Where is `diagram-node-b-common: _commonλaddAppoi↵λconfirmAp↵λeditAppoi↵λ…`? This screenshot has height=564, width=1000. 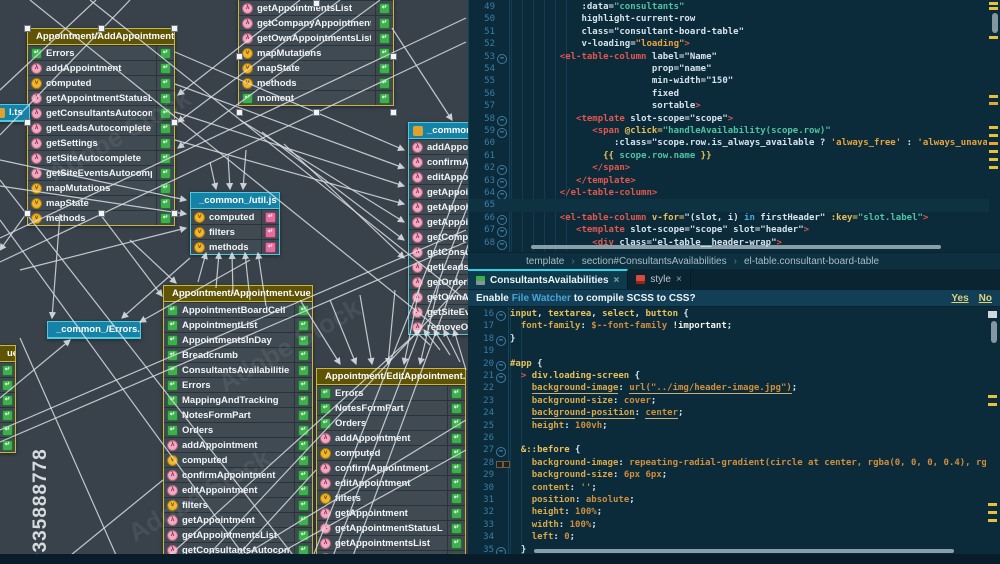
diagram-node-b-common: _commonλaddAppoi↵λconfirmAp↵λeditAppoi↵λ… is located at coordinates (438, 228).